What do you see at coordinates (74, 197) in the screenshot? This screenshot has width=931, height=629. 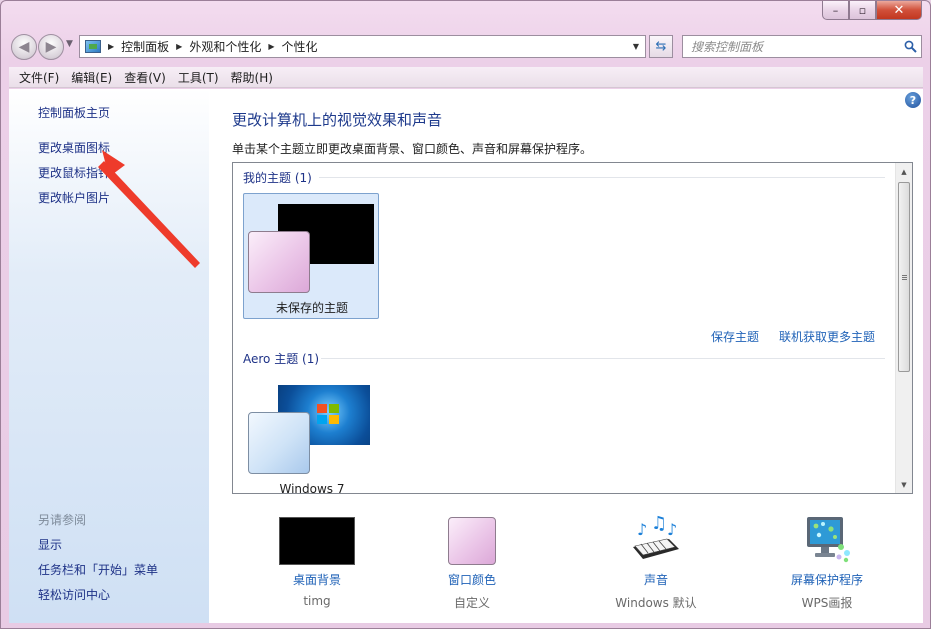 I see `change-account-picture-link: 更改帐户图片` at bounding box center [74, 197].